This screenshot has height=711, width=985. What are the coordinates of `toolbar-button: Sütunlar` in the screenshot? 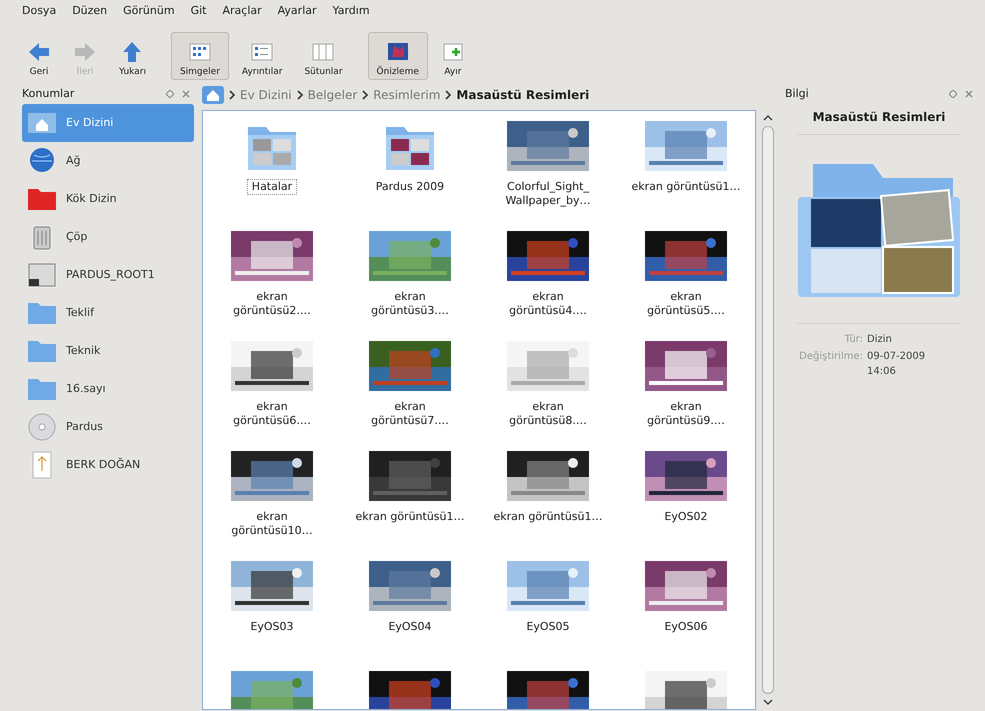 It's located at (323, 56).